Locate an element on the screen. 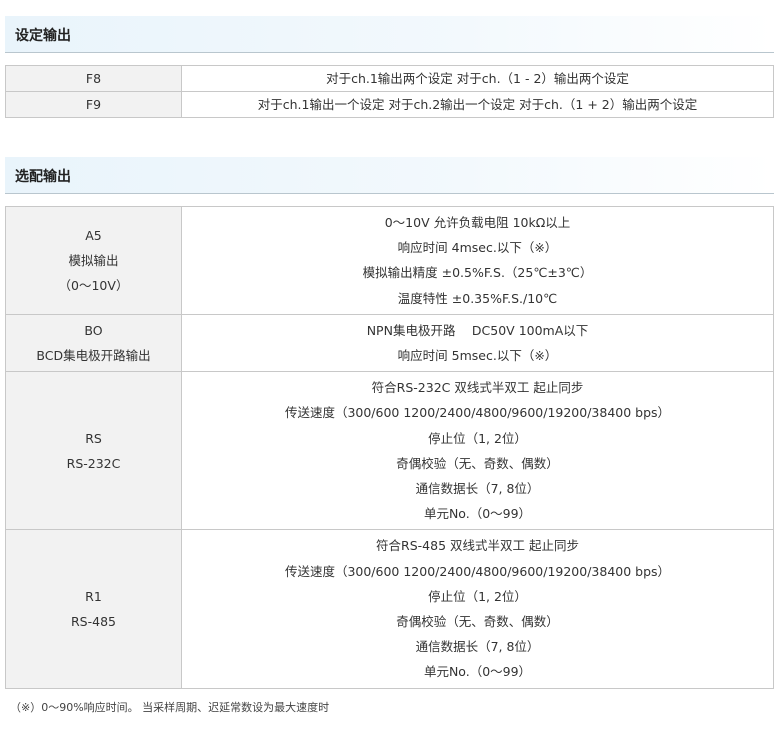 This screenshot has width=779, height=736. spec-value-line: NPN集电极开路 DC50V 100mA以下 is located at coordinates (477, 330).